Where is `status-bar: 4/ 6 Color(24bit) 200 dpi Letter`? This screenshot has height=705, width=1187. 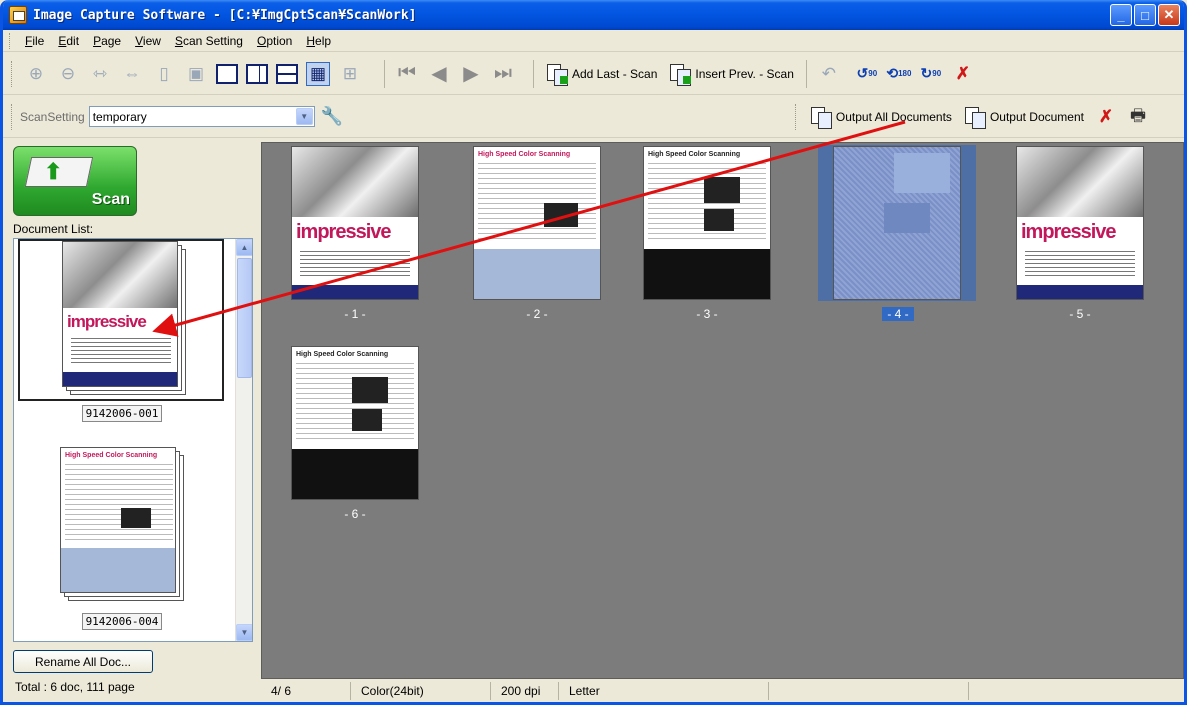 status-bar: 4/ 6 Color(24bit) 200 dpi Letter is located at coordinates (722, 691).